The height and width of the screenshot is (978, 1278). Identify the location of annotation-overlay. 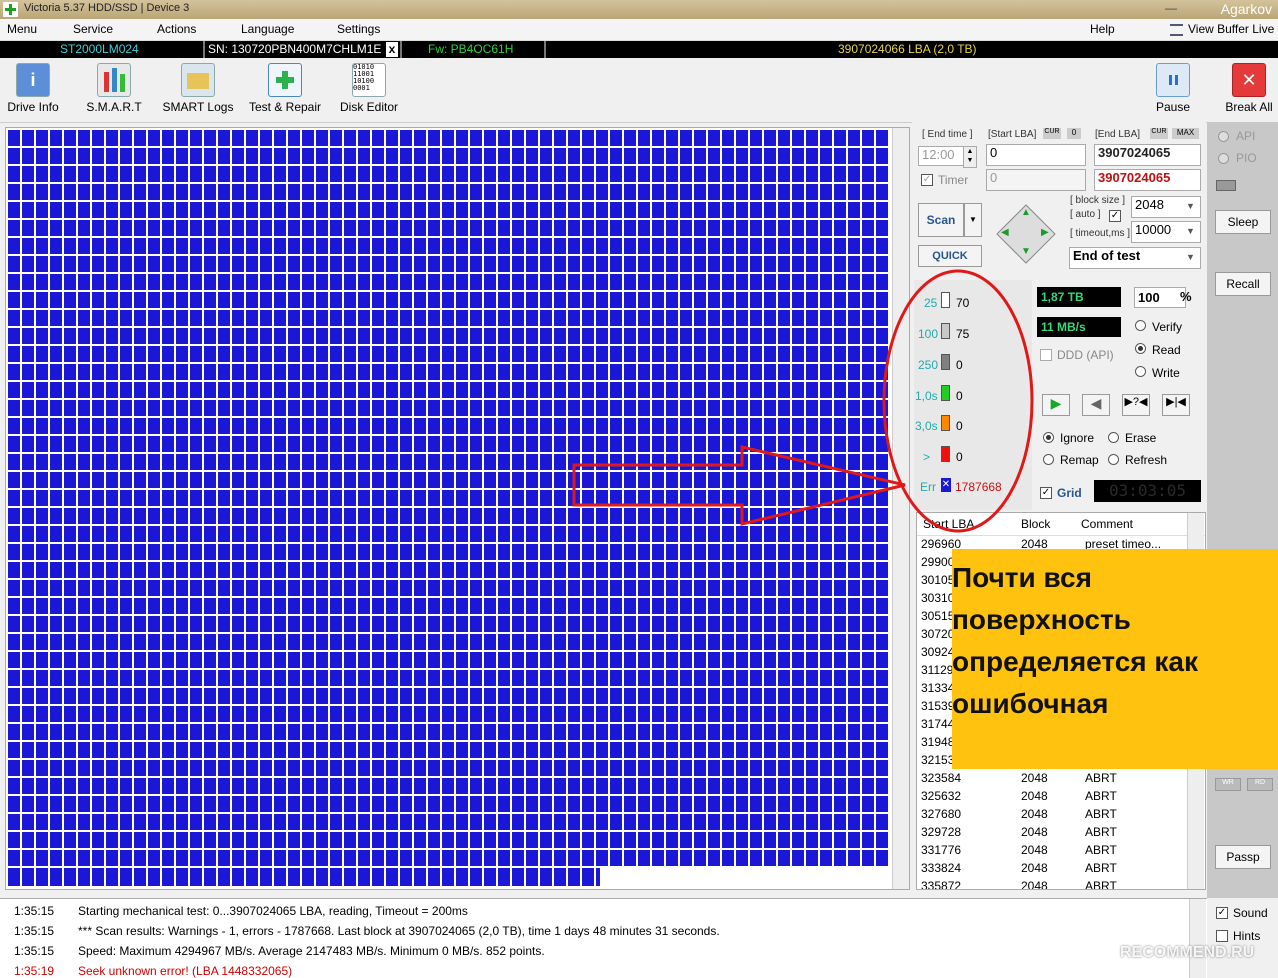
(803, 401).